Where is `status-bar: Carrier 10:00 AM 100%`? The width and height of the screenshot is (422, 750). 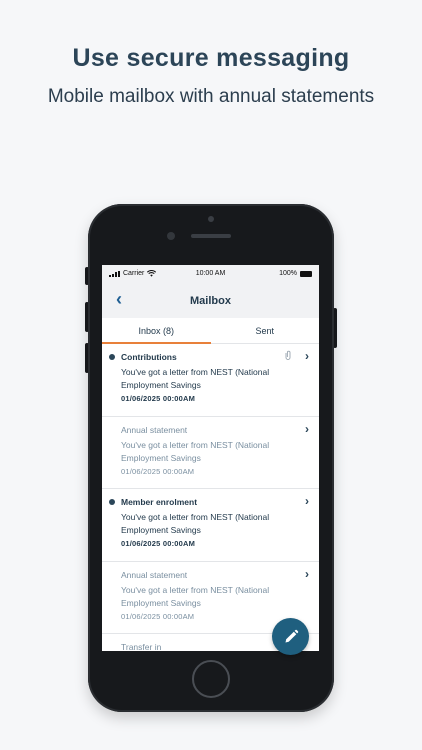 status-bar: Carrier 10:00 AM 100% is located at coordinates (210, 273).